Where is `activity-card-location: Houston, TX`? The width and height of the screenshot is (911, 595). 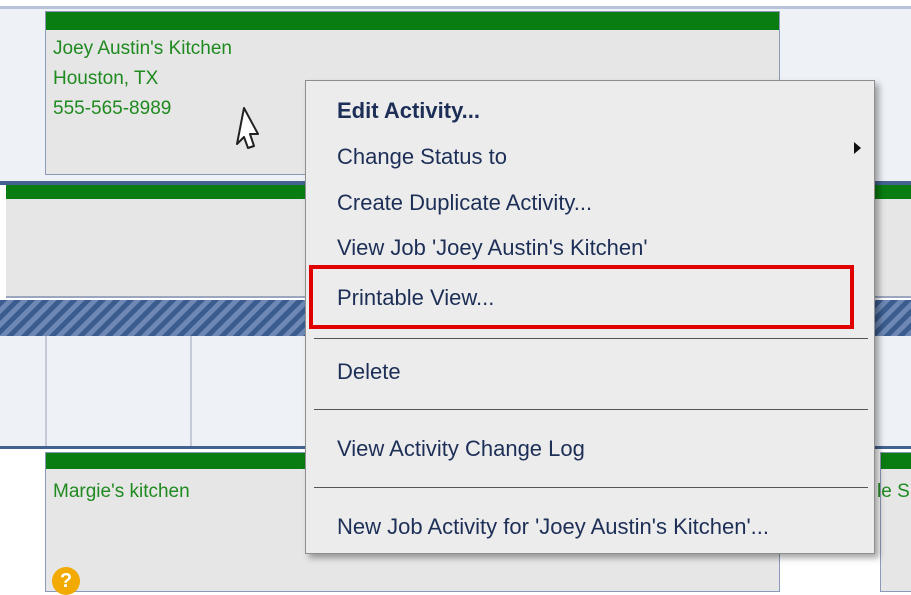
activity-card-location: Houston, TX is located at coordinates (106, 78).